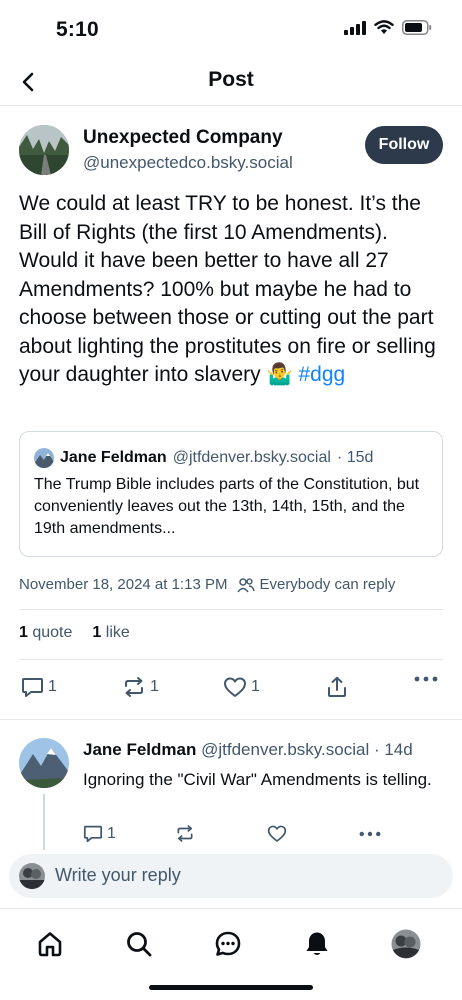  I want to click on quote-count: 1, so click(23, 632).